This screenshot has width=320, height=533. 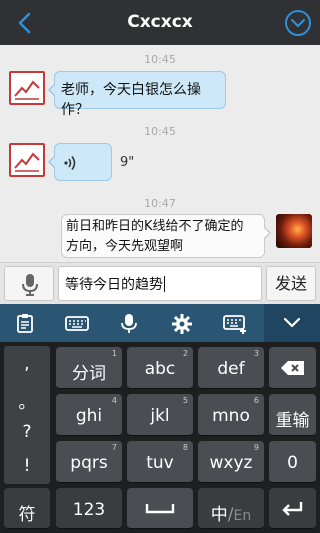 I want to click on message-bubble: 前日和昨日的K线给不了确定的 方向，今天先观望啊, so click(x=166, y=236).